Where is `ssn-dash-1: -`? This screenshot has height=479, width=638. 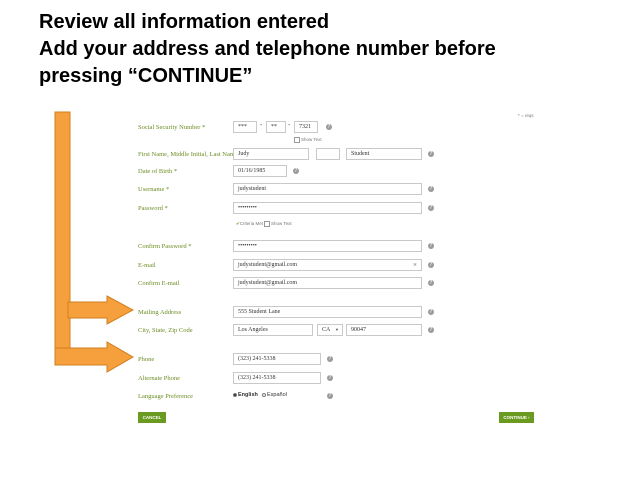 ssn-dash-1: - is located at coordinates (261, 125).